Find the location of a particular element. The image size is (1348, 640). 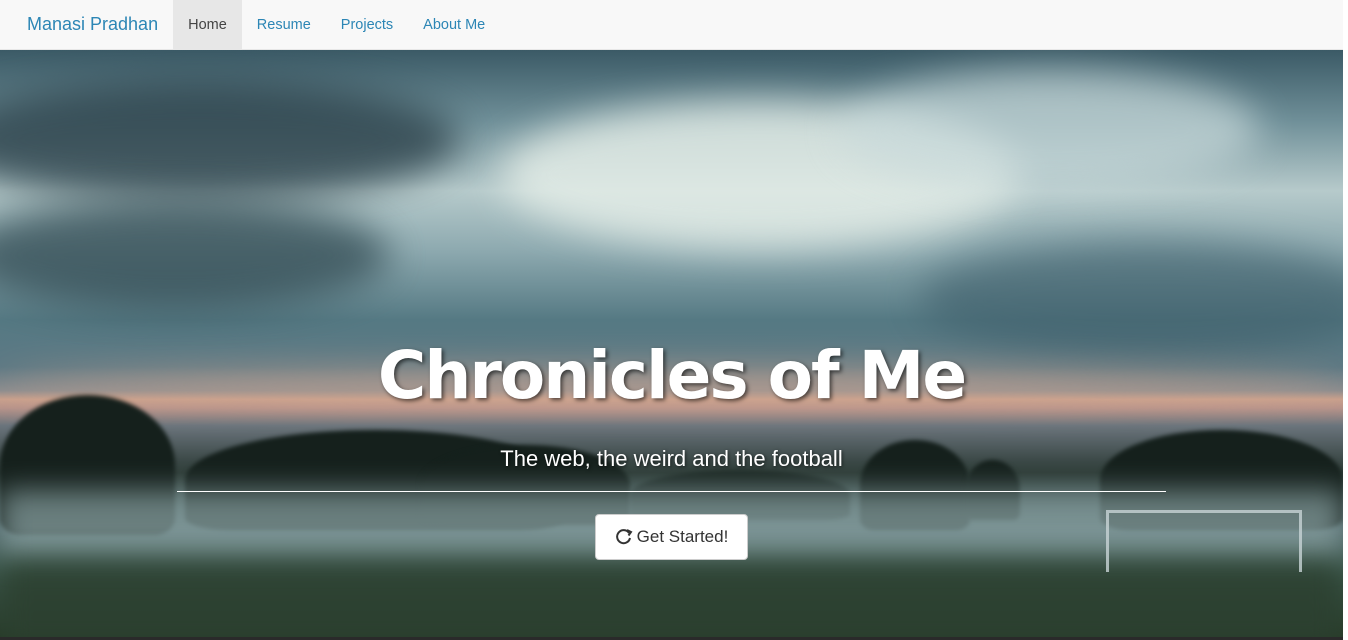

nav-item-home: Home is located at coordinates (207, 24).